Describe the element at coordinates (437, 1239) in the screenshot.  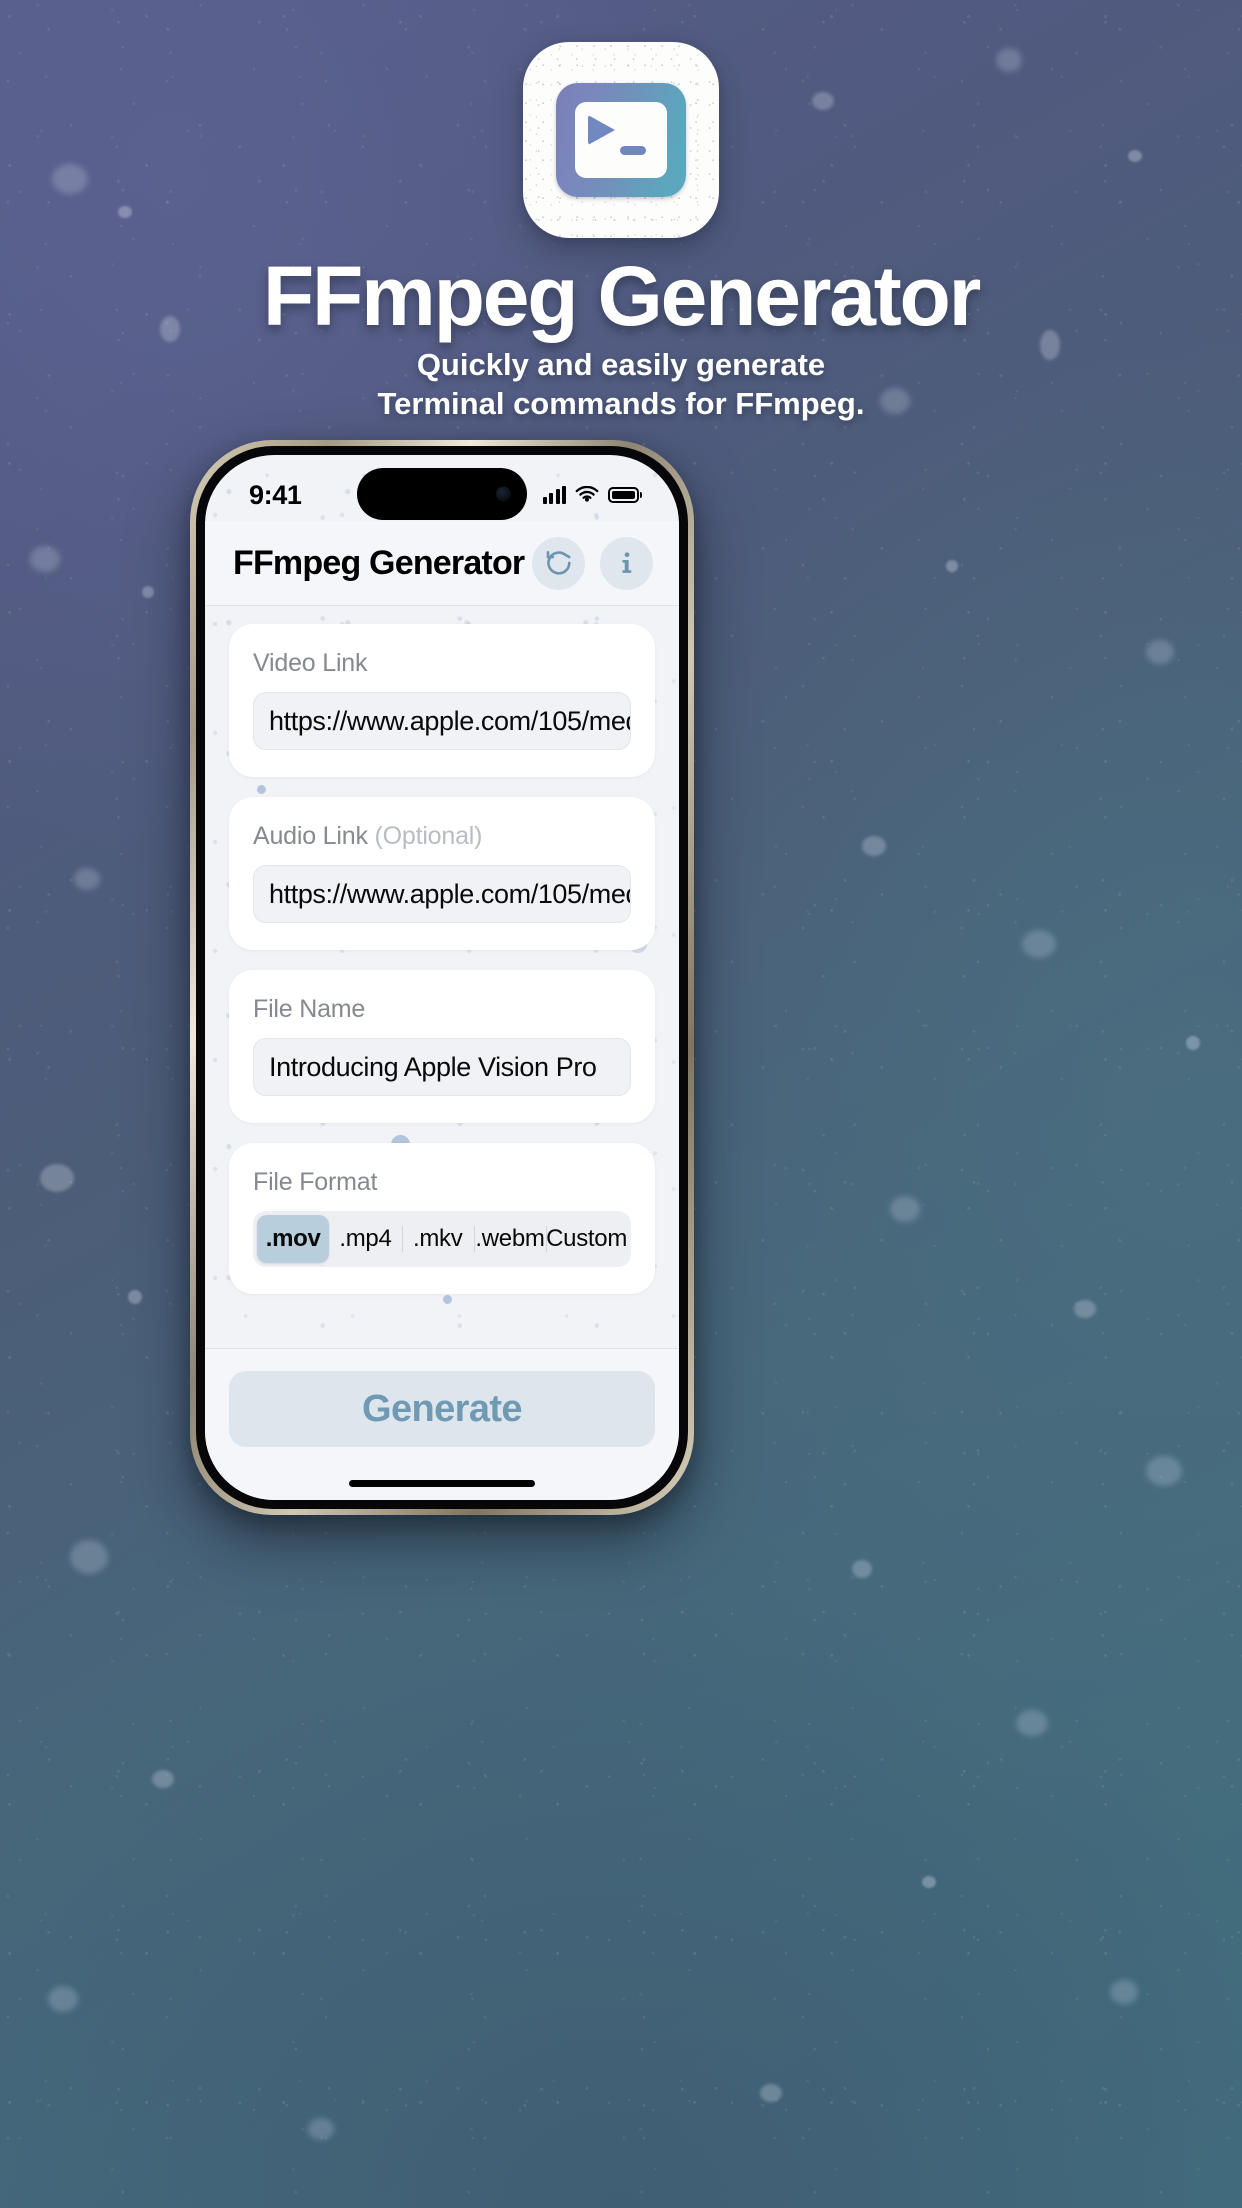
I see `file-format-option-mkv: .mkv` at that location.